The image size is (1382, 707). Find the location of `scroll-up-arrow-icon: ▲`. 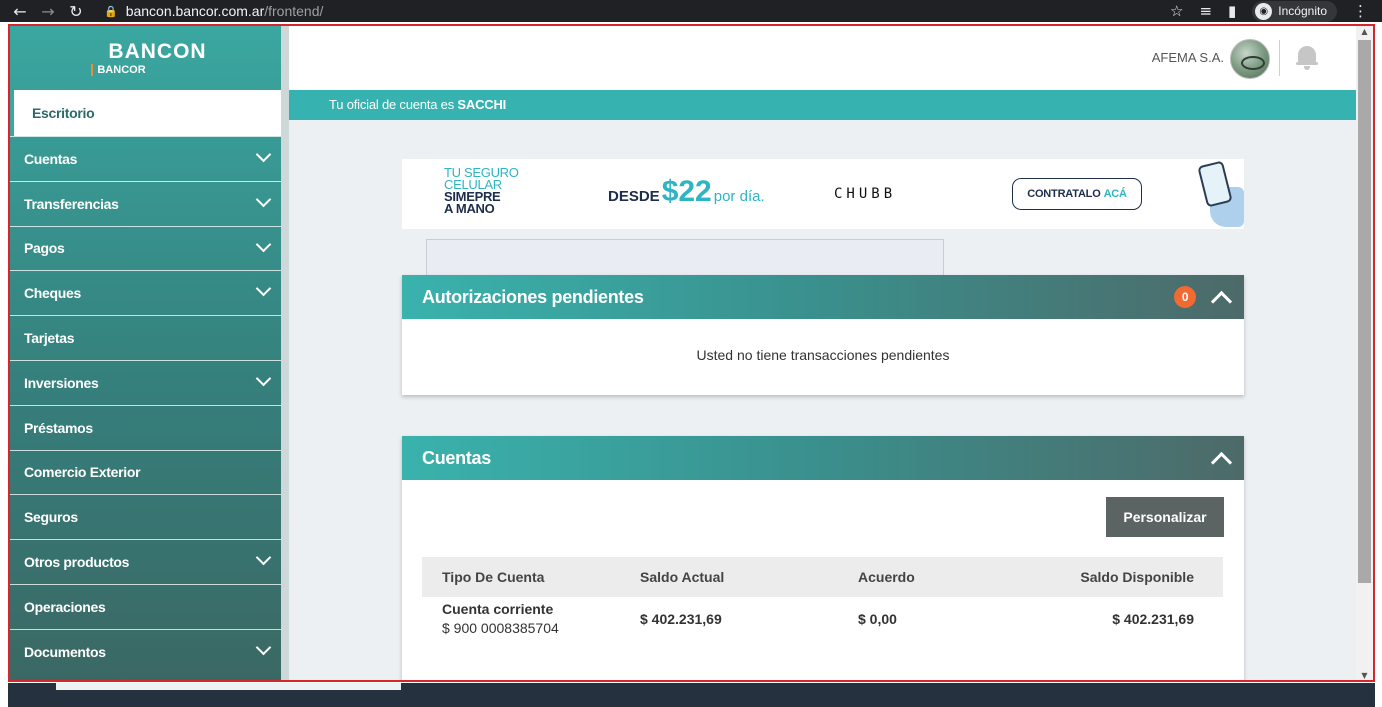

scroll-up-arrow-icon: ▲ is located at coordinates (1364, 32).